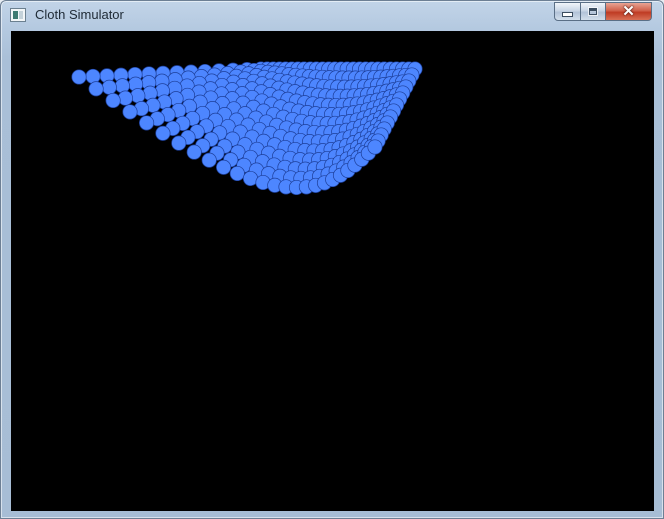 The height and width of the screenshot is (519, 664). I want to click on title-bar: Cloth Simulator ✕, so click(332, 15).